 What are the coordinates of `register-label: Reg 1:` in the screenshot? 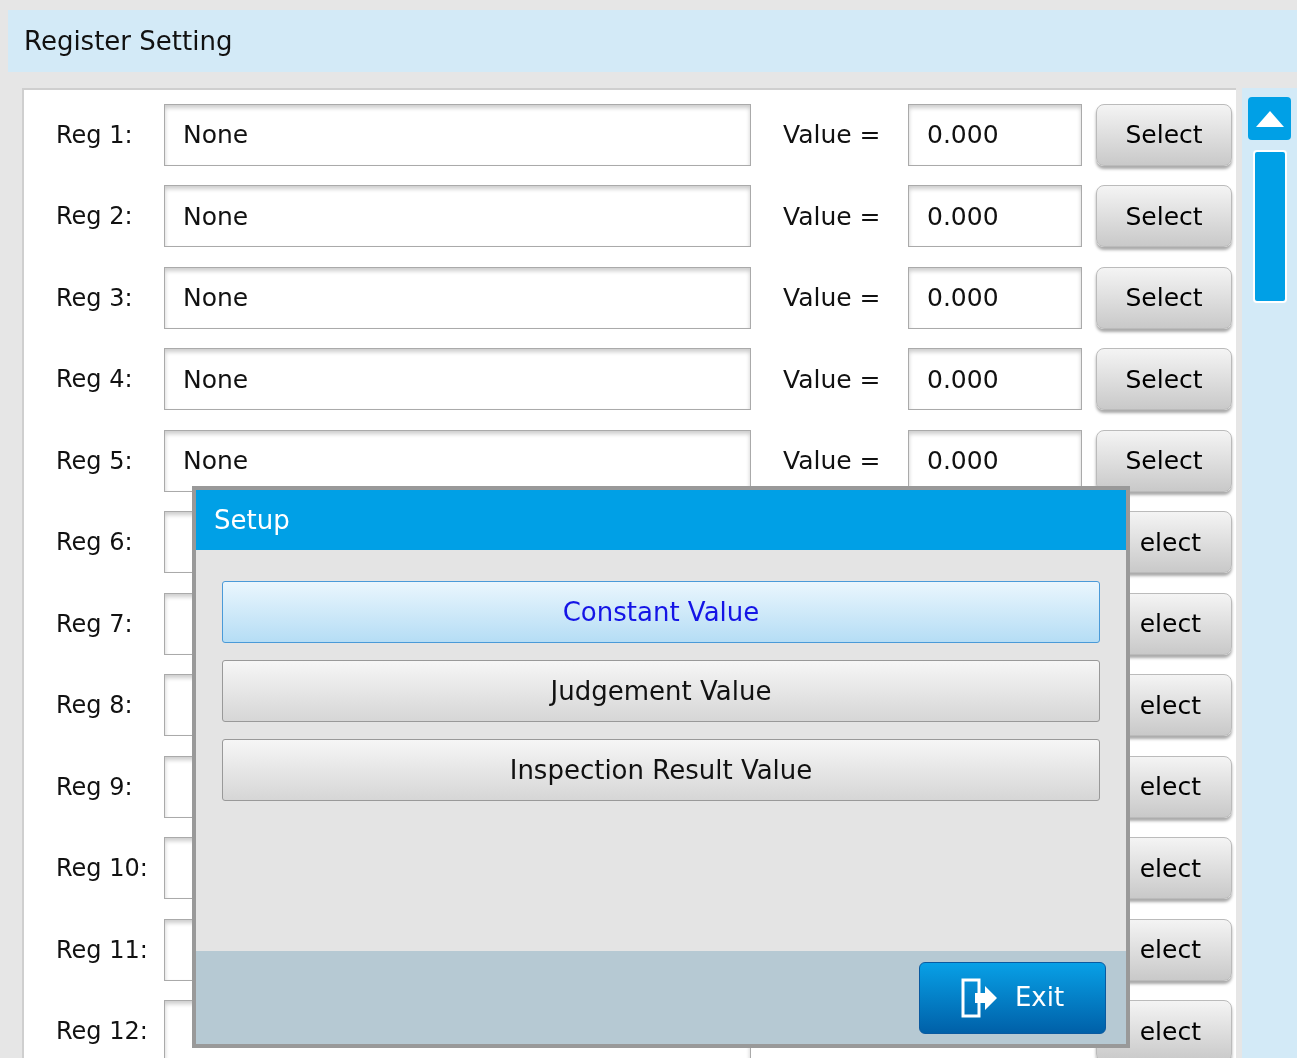 It's located at (95, 135).